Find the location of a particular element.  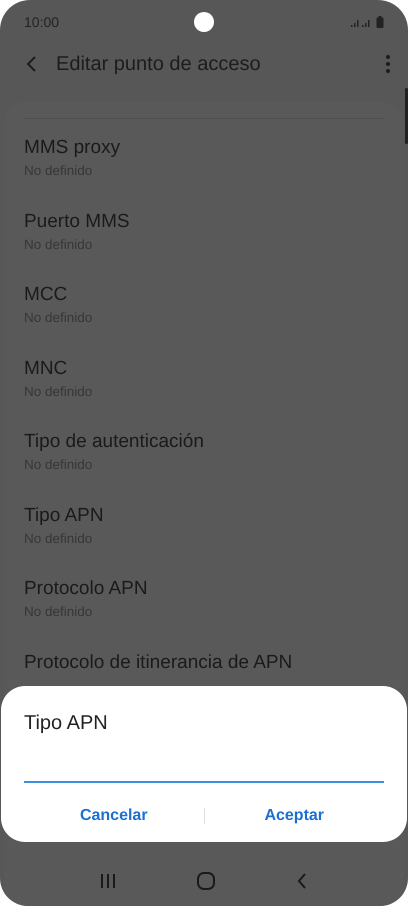

signal-icon is located at coordinates (361, 22).